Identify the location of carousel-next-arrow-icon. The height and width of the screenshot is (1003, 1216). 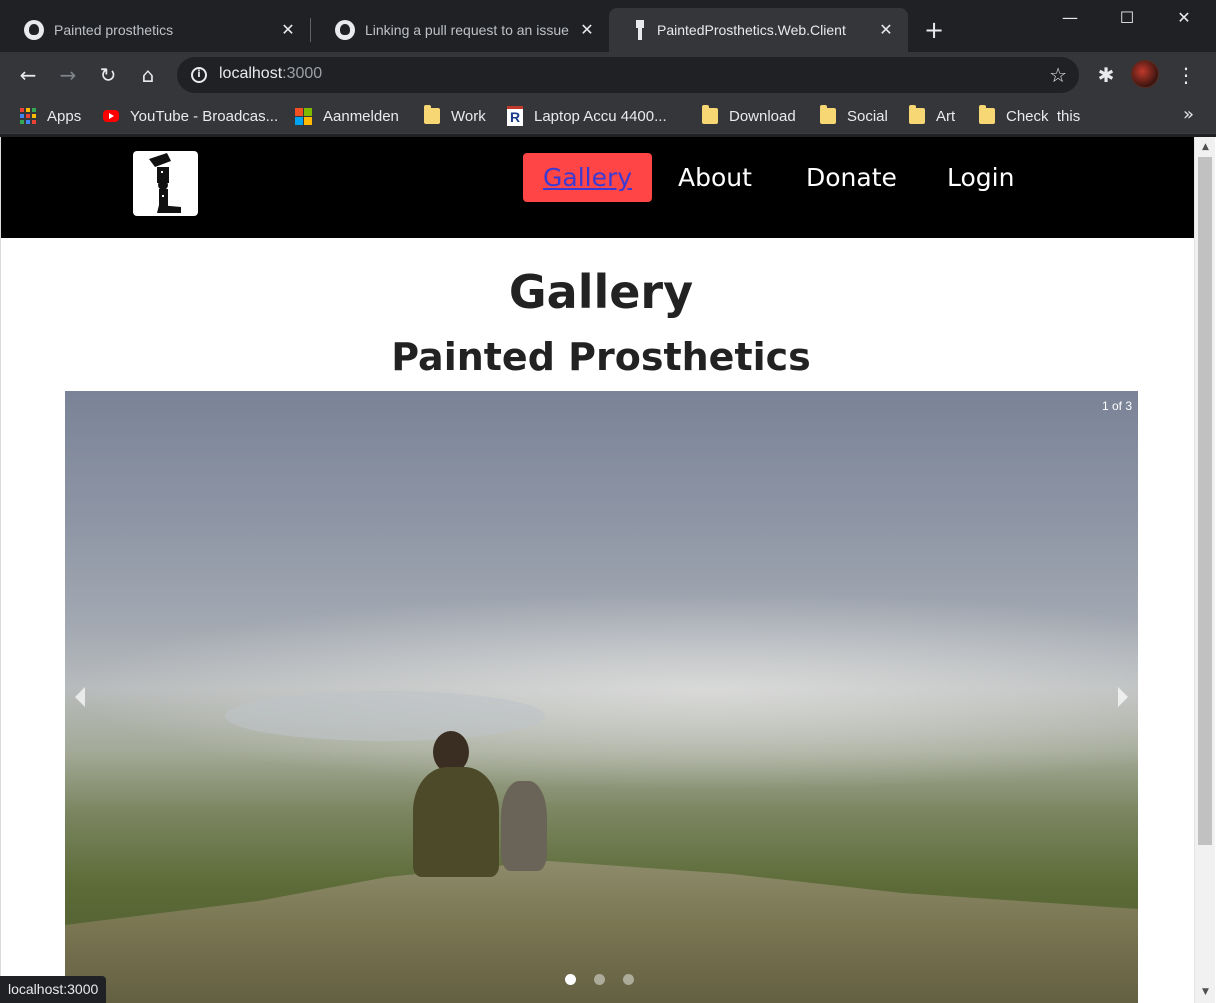
(1123, 697).